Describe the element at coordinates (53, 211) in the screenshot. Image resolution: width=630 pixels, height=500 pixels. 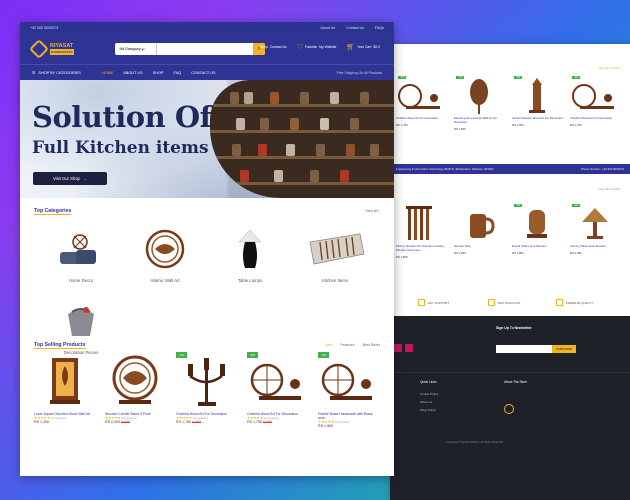
I see `section-title: Top Categories` at that location.